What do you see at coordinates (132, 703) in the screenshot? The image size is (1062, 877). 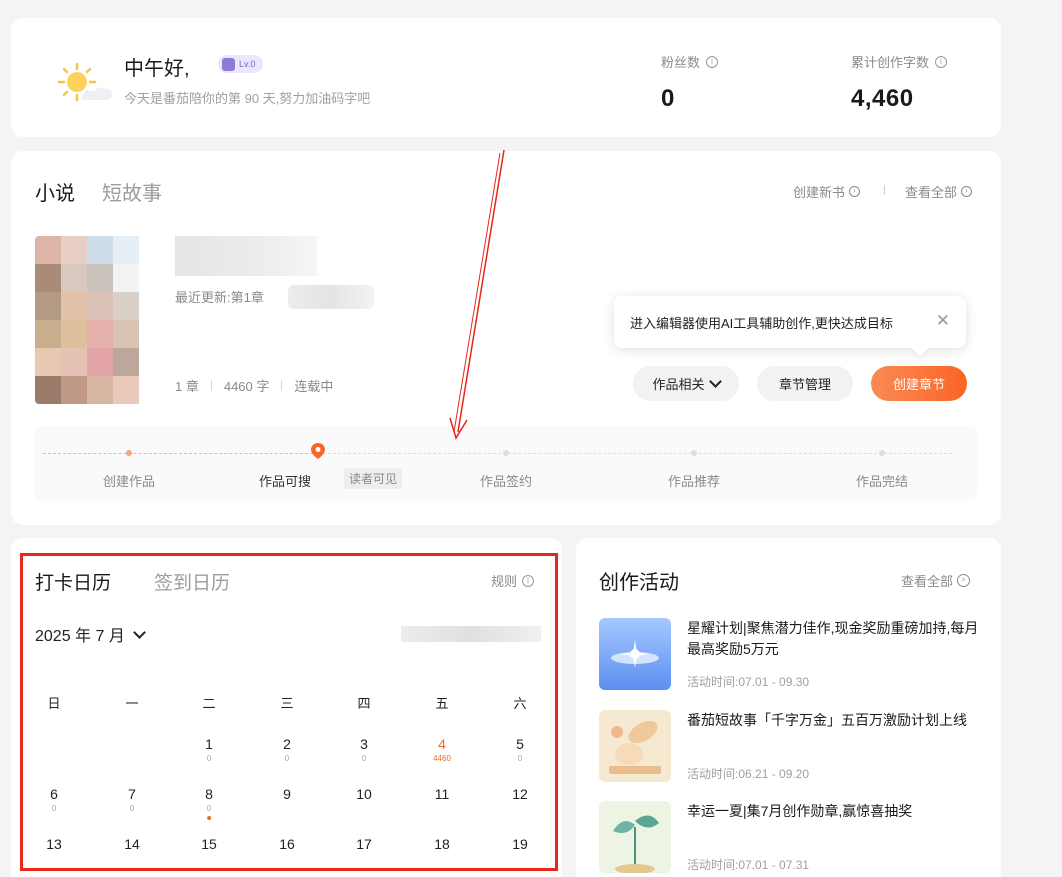 I see `weekday-label: 一` at bounding box center [132, 703].